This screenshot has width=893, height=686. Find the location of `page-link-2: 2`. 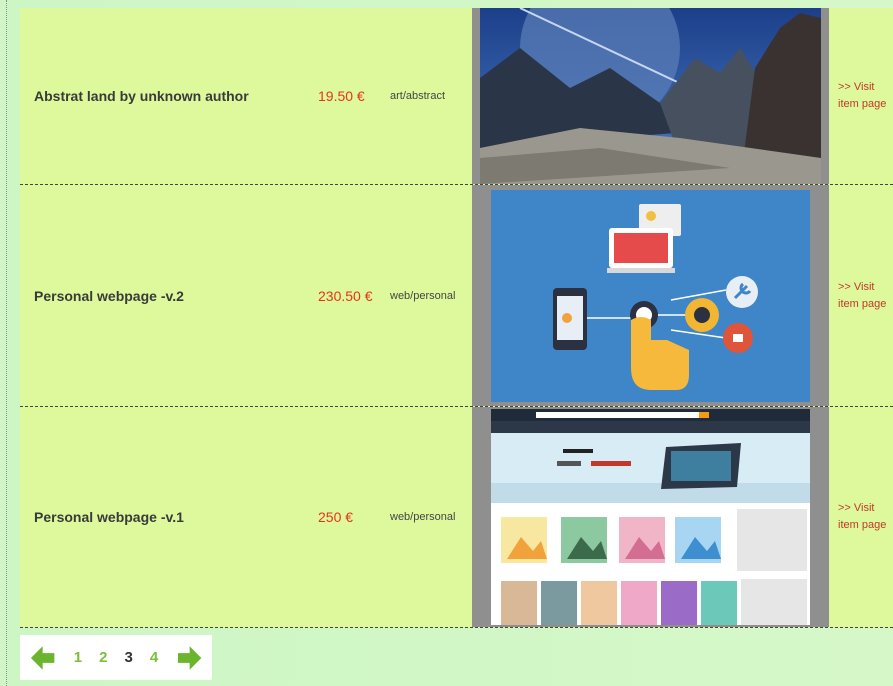

page-link-2: 2 is located at coordinates (103, 657).